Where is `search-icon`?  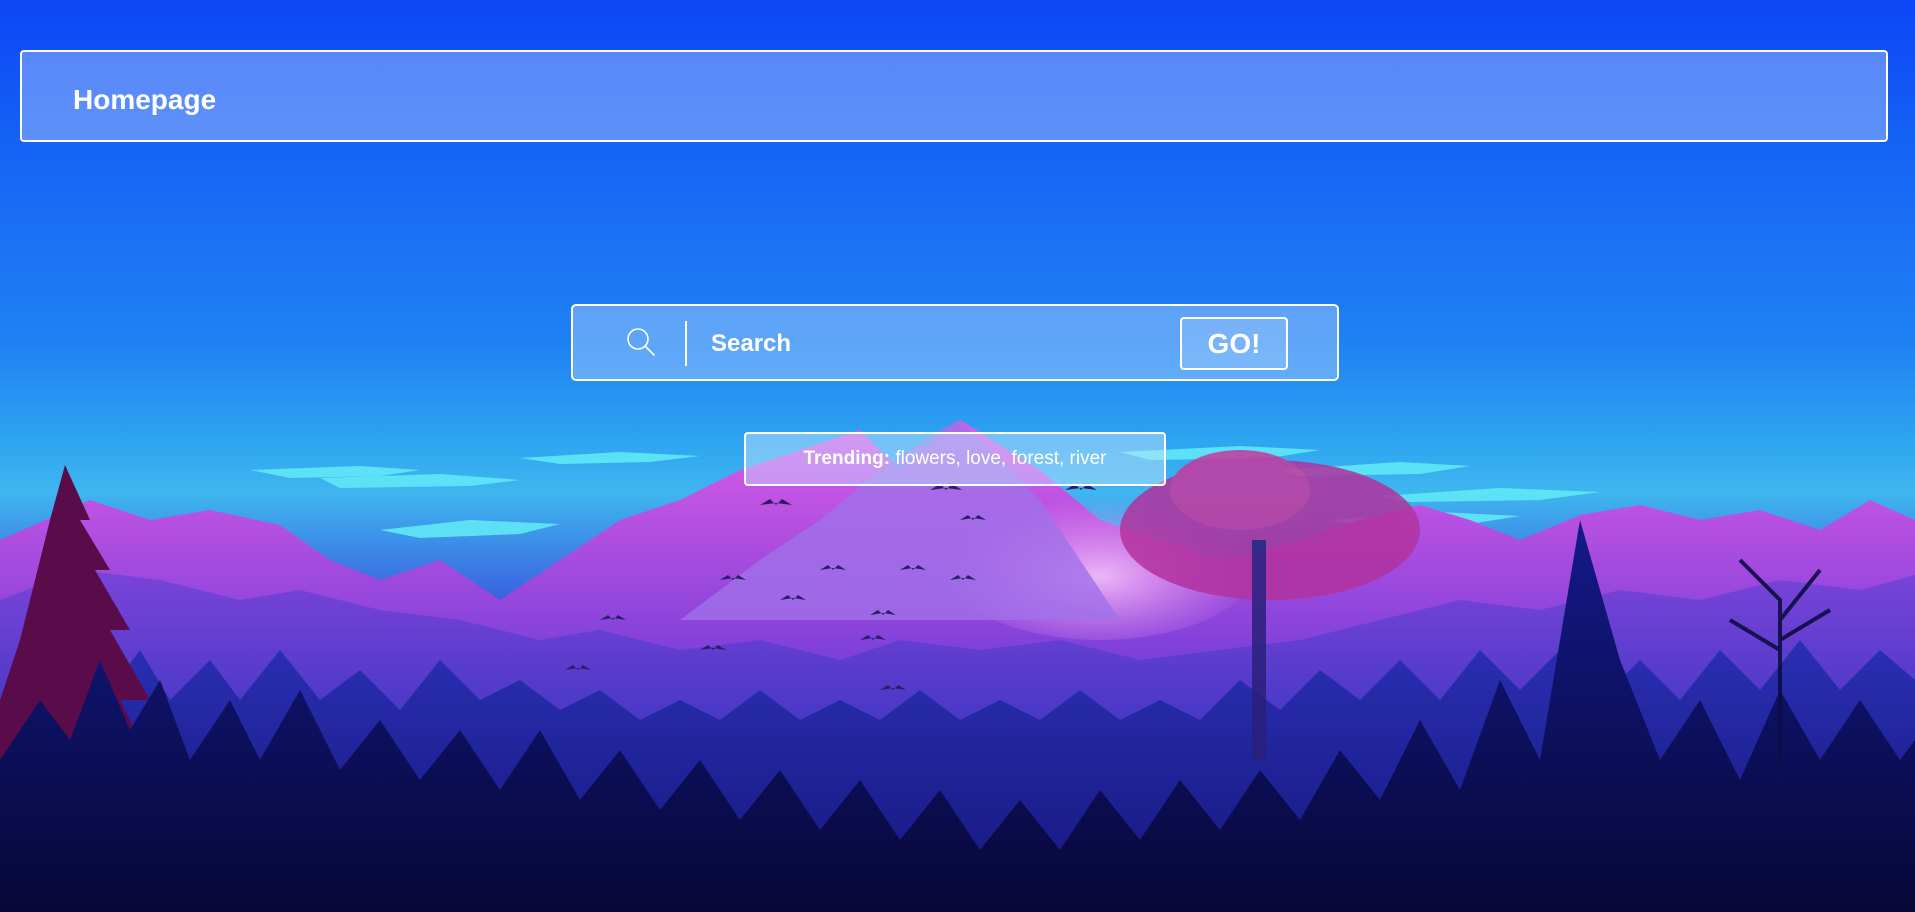 search-icon is located at coordinates (641, 342).